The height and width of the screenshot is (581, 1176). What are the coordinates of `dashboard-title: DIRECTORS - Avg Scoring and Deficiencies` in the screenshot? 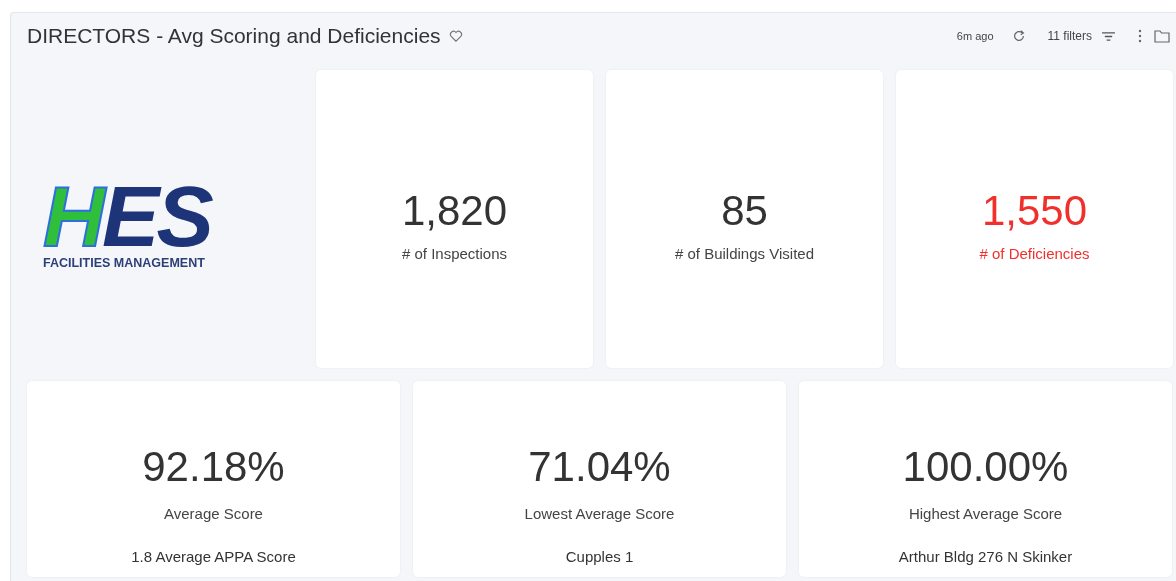 It's located at (234, 36).